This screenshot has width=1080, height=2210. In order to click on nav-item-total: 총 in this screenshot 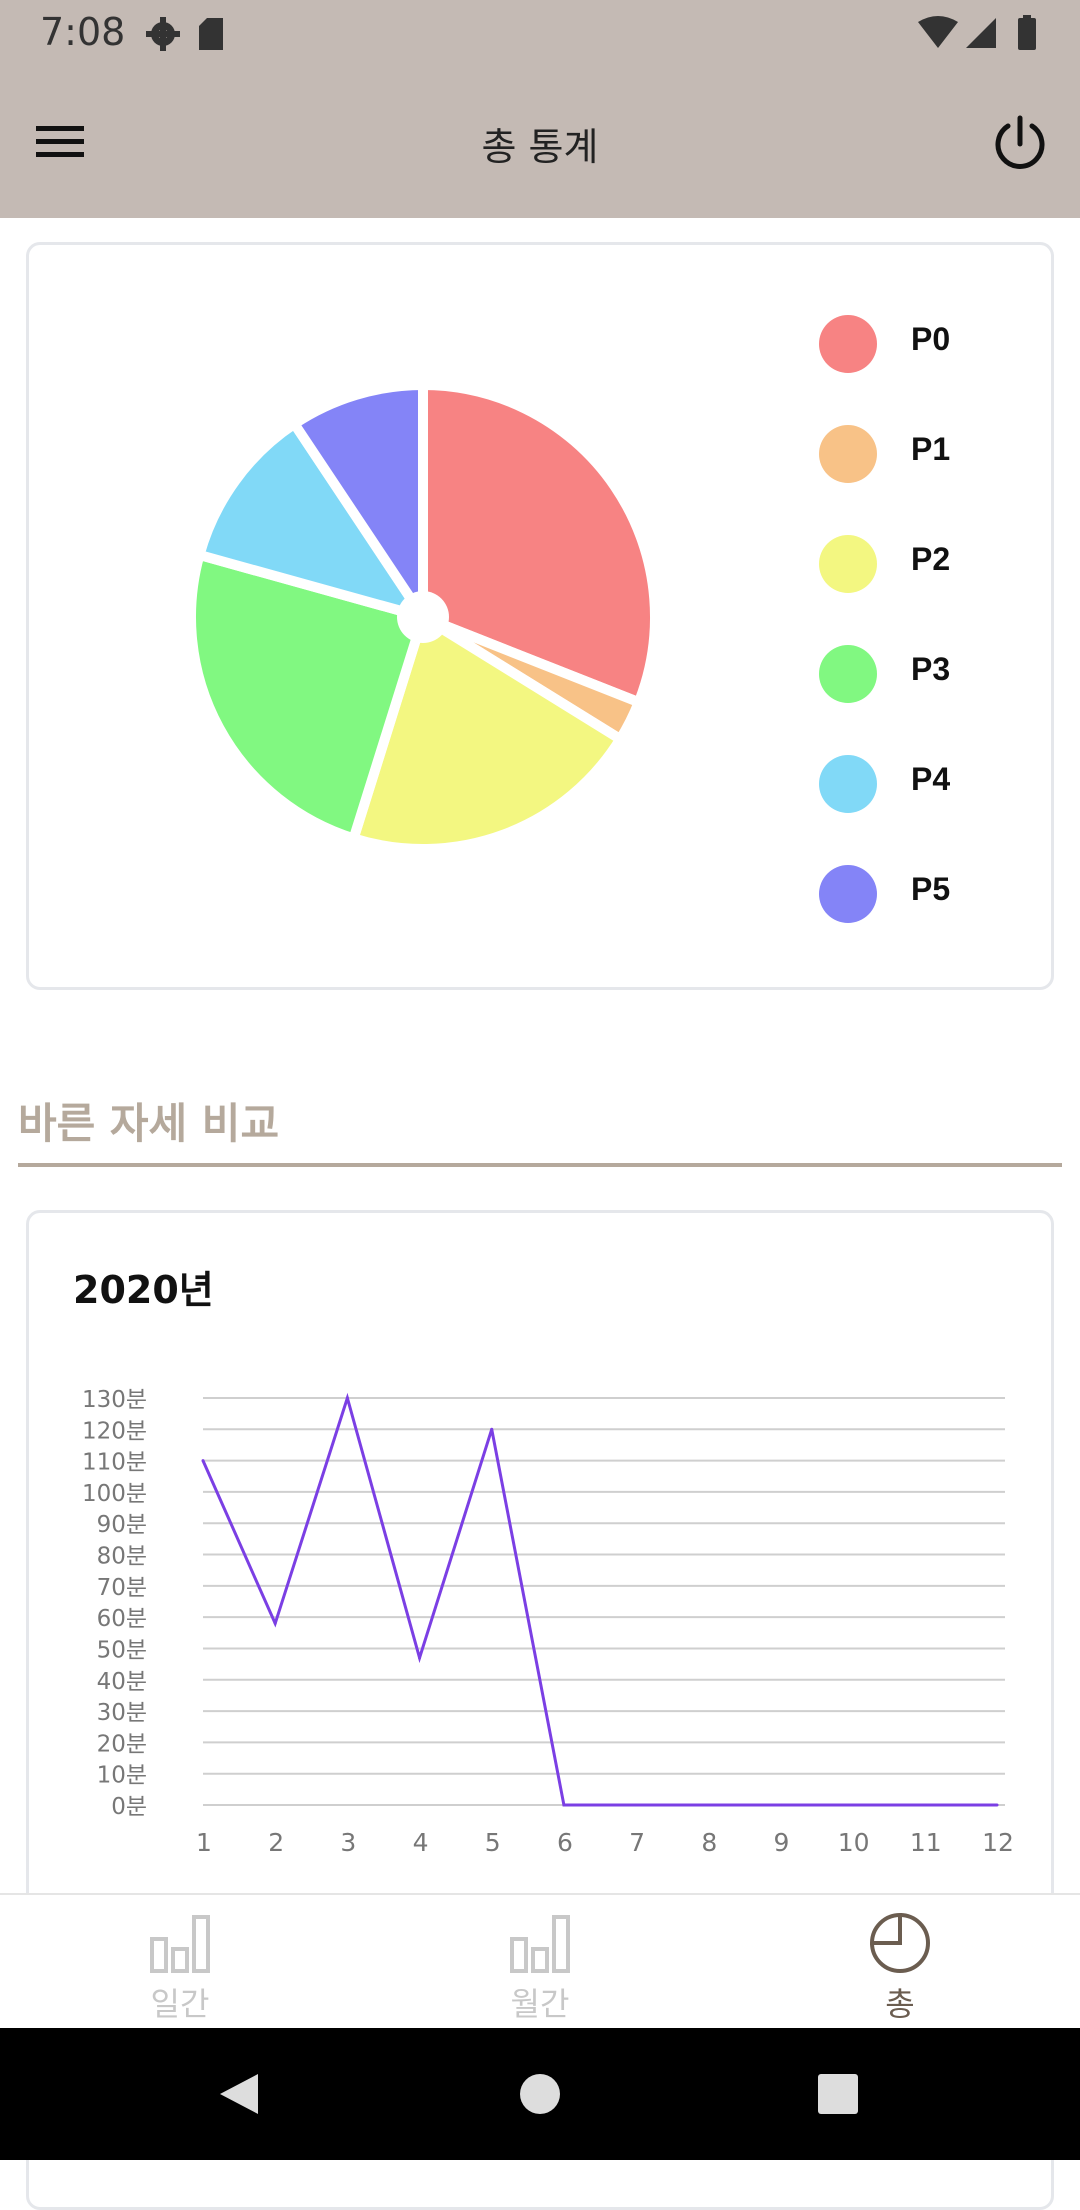, I will do `click(900, 1962)`.